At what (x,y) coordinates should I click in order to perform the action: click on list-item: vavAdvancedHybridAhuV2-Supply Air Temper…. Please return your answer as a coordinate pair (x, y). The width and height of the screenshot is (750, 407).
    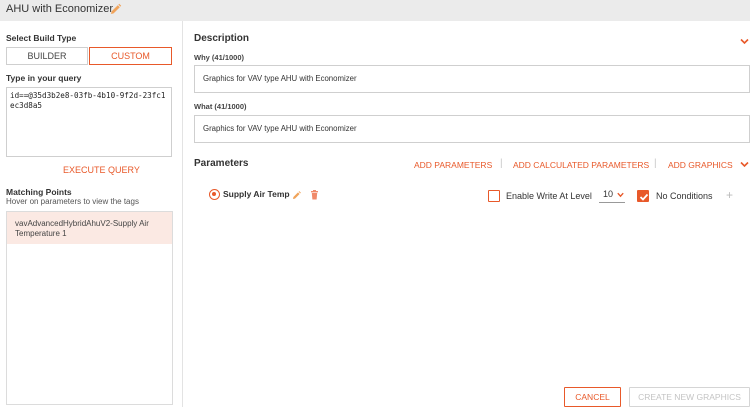
    Looking at the image, I should click on (89, 228).